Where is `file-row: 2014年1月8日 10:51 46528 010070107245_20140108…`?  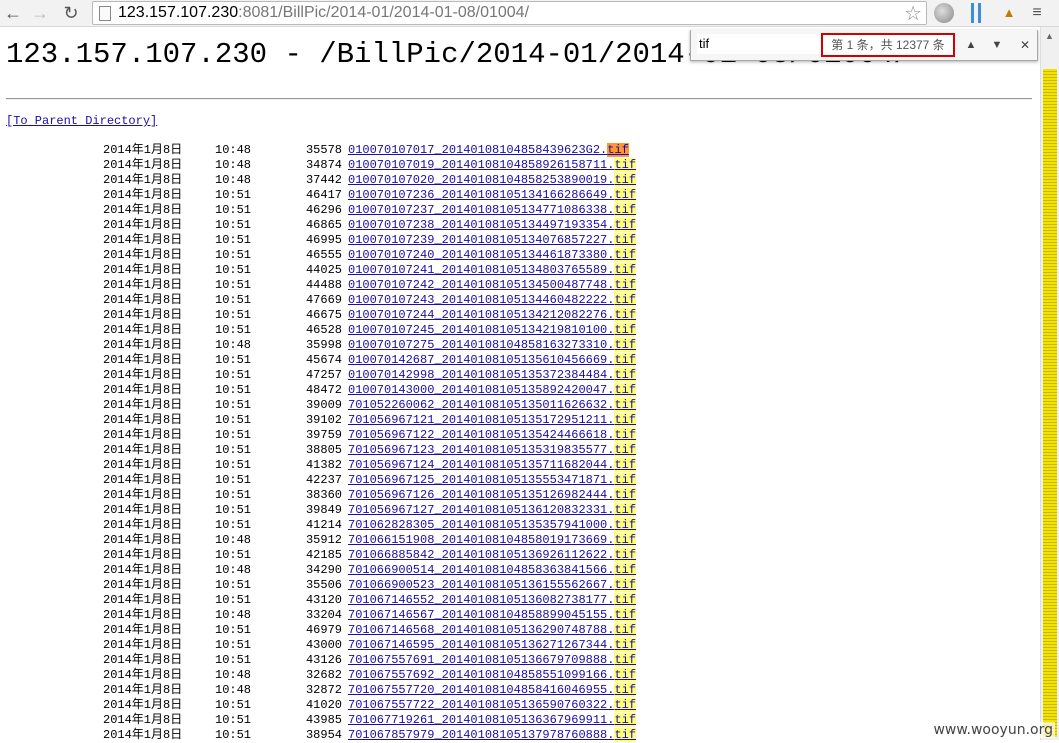
file-row: 2014年1月8日 10:51 46528 010070107245_20140108… is located at coordinates (517, 330).